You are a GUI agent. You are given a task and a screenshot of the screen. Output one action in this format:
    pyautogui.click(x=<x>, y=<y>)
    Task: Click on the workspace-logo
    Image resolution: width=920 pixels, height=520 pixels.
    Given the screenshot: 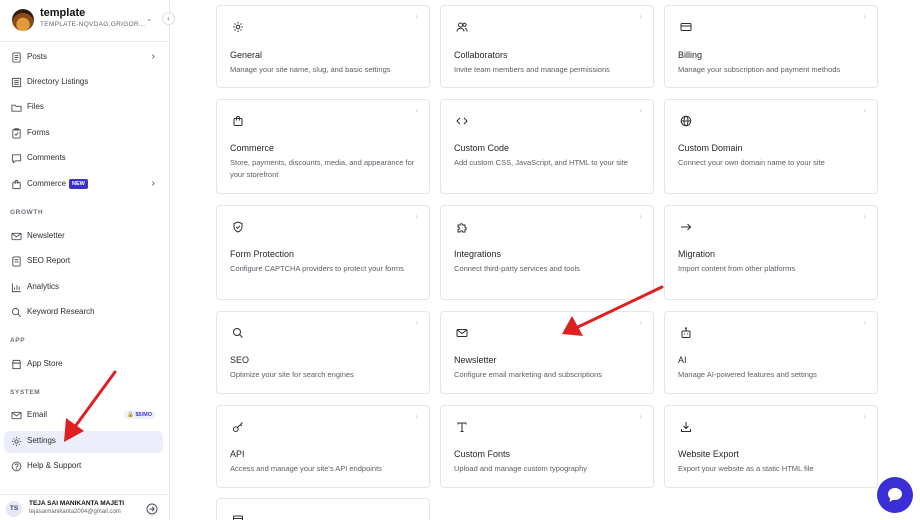 What is the action you would take?
    pyautogui.click(x=23, y=20)
    